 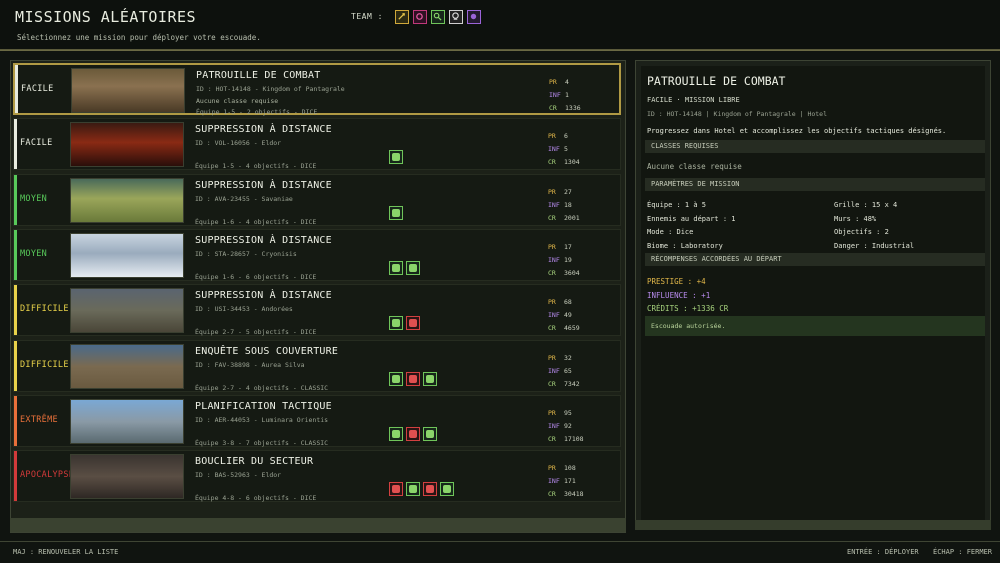 What do you see at coordinates (39, 419) in the screenshot?
I see `difficulty-label: EXTRÊME` at bounding box center [39, 419].